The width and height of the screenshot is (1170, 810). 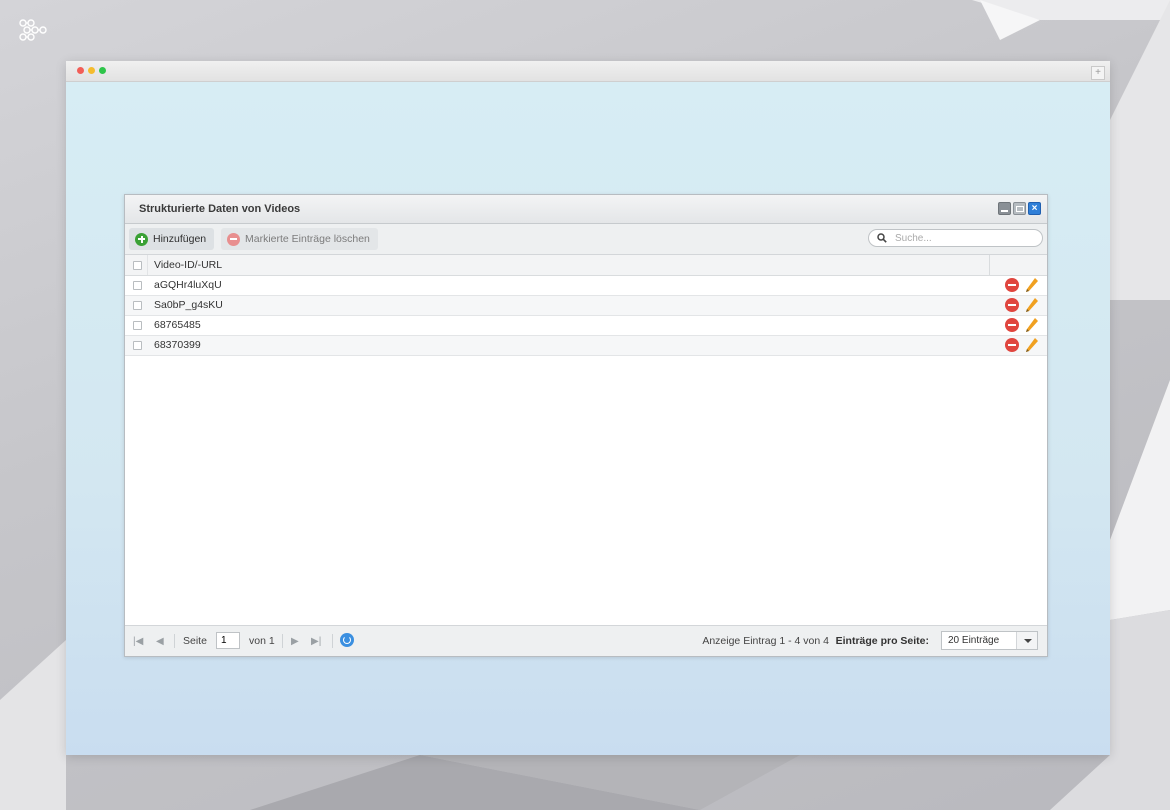 What do you see at coordinates (180, 239) in the screenshot?
I see `add-button-label: Hinzufügen` at bounding box center [180, 239].